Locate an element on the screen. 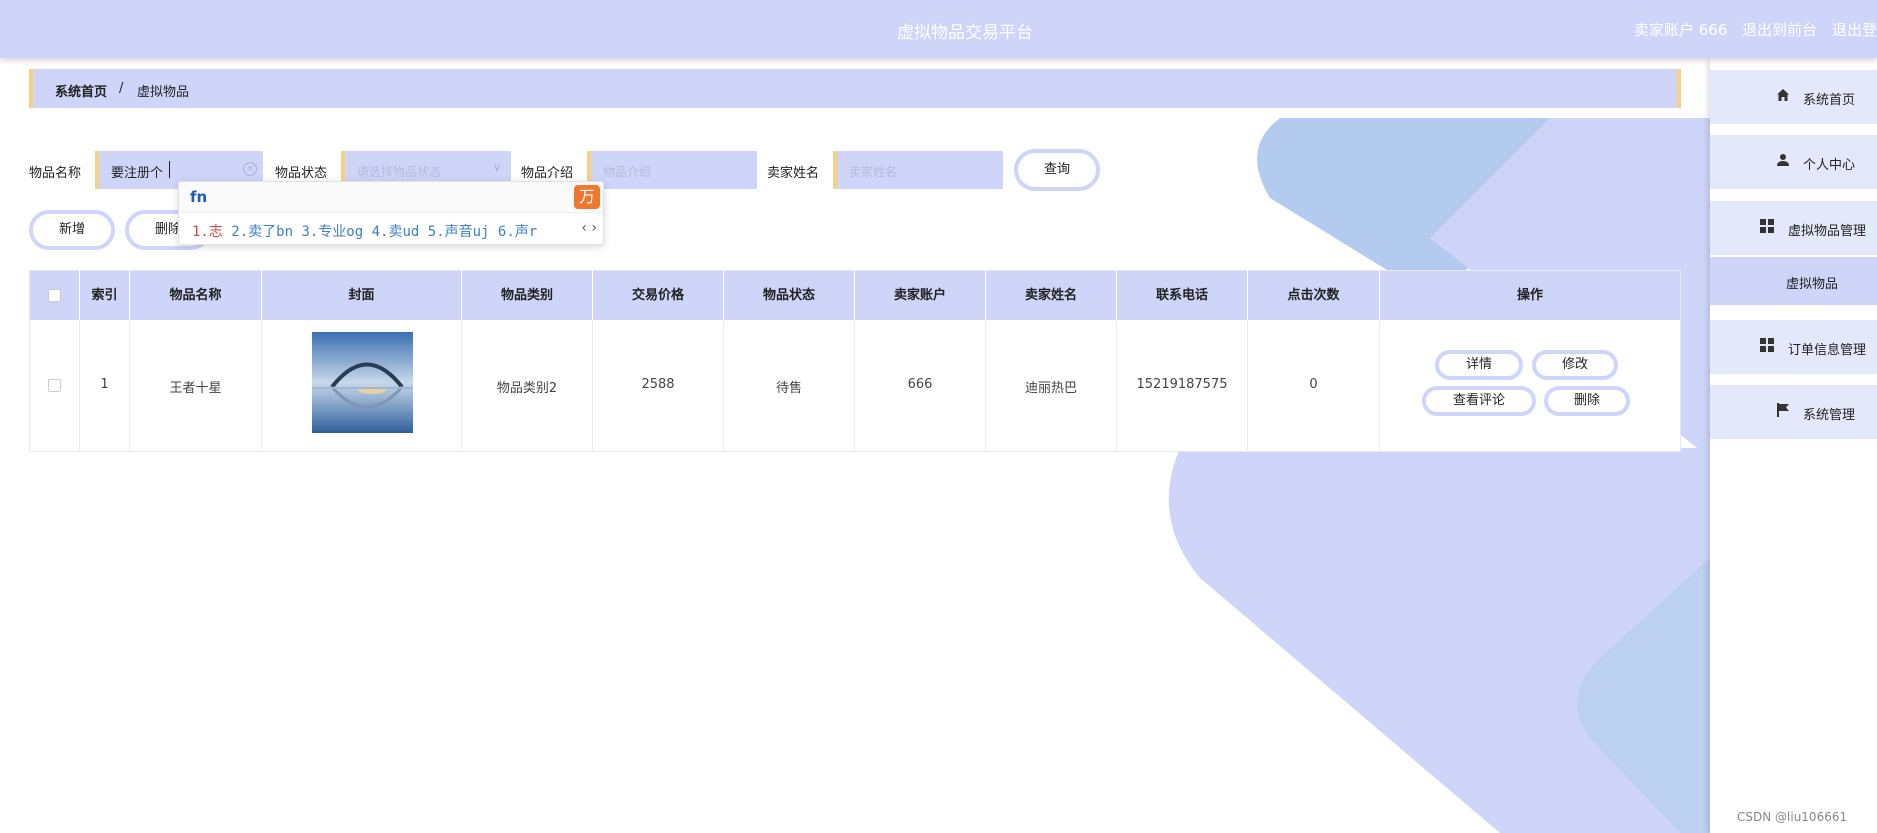 The height and width of the screenshot is (833, 1877). intro-input: 物品介绍 is located at coordinates (672, 170).